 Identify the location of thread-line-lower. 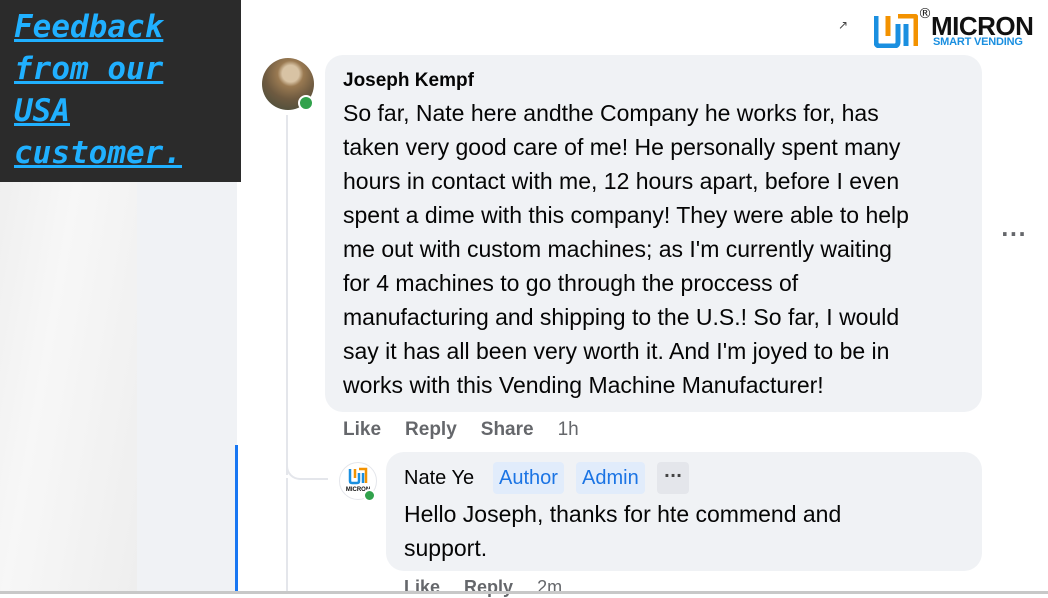
(287, 536).